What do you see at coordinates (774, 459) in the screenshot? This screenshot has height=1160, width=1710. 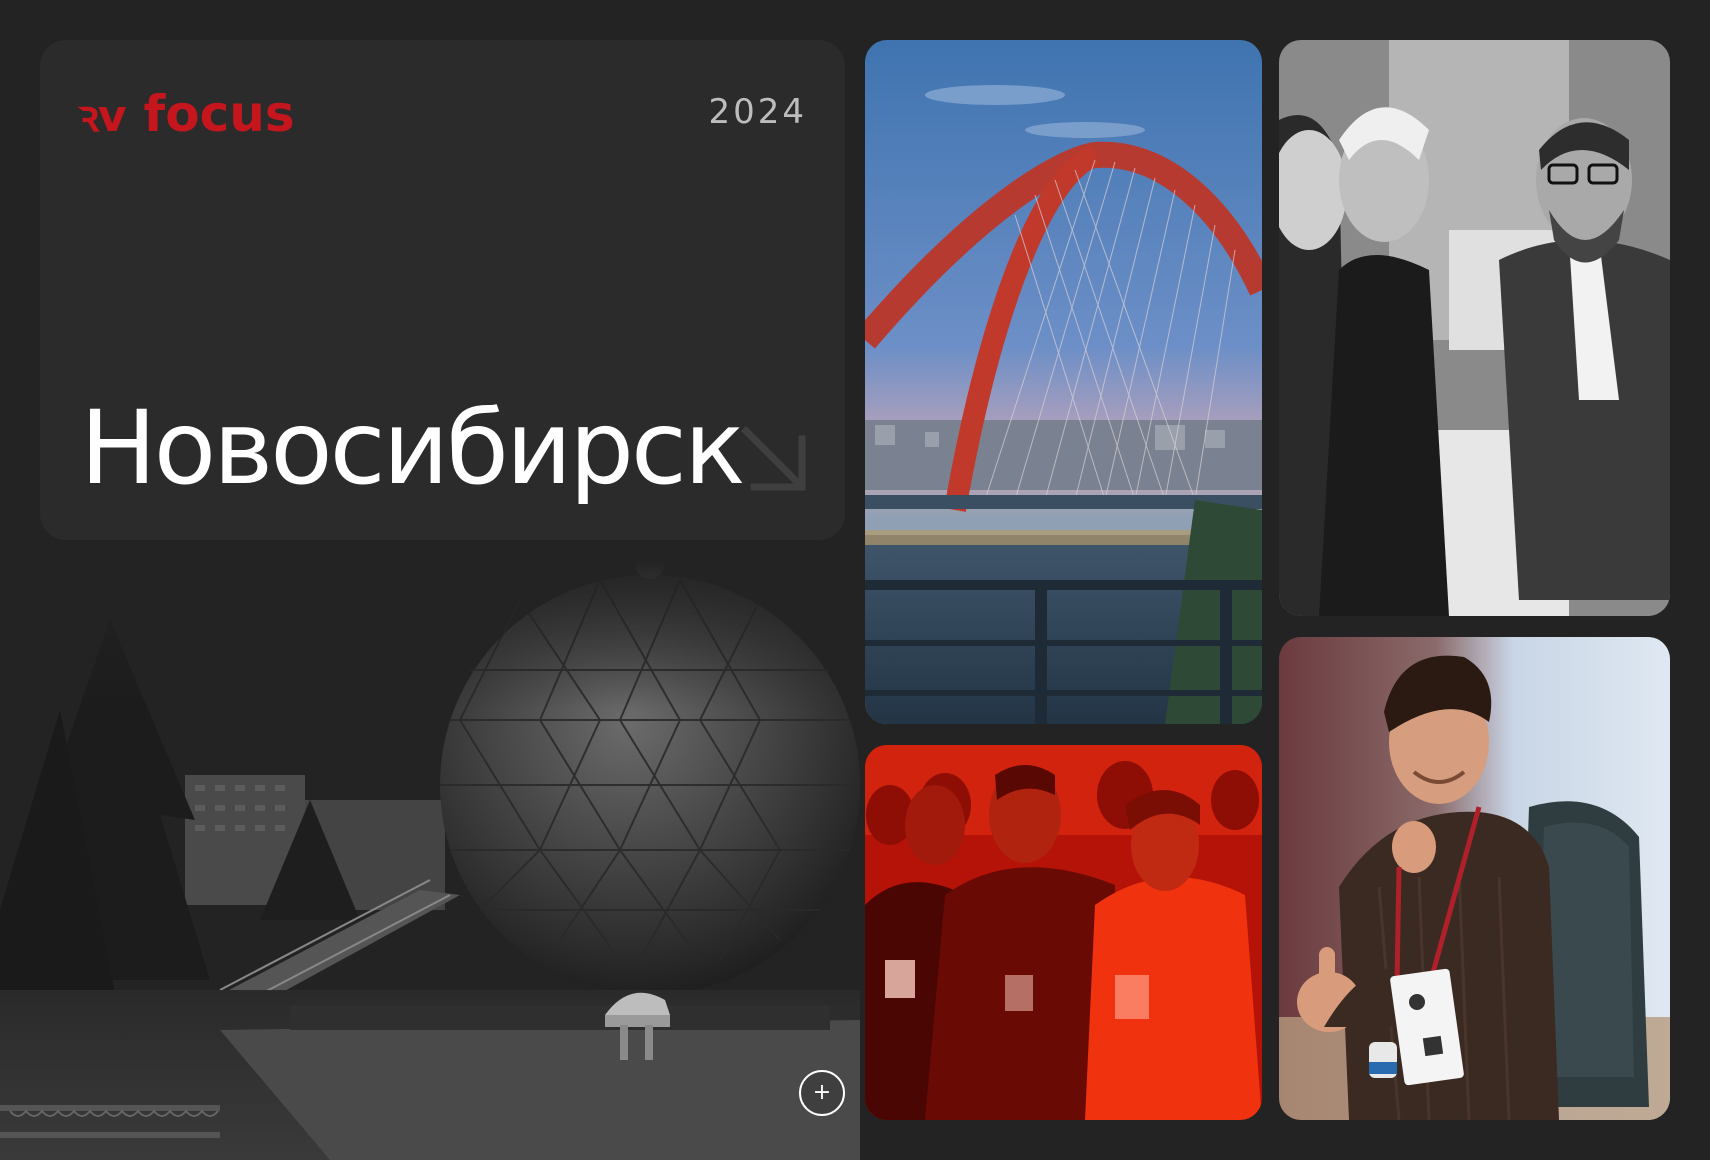 I see `arrow-down-right-icon` at bounding box center [774, 459].